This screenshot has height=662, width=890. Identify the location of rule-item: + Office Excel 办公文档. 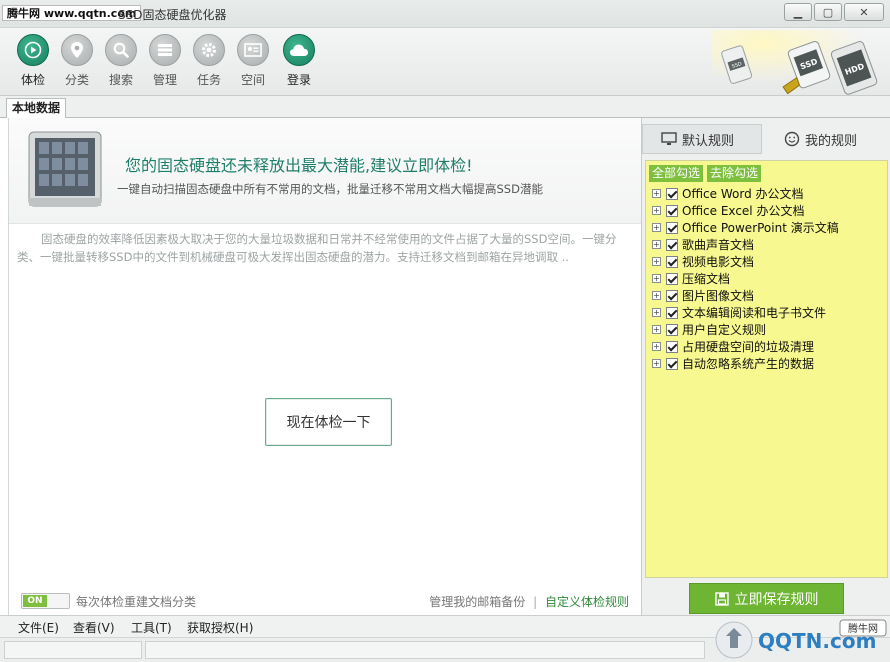
(745, 210).